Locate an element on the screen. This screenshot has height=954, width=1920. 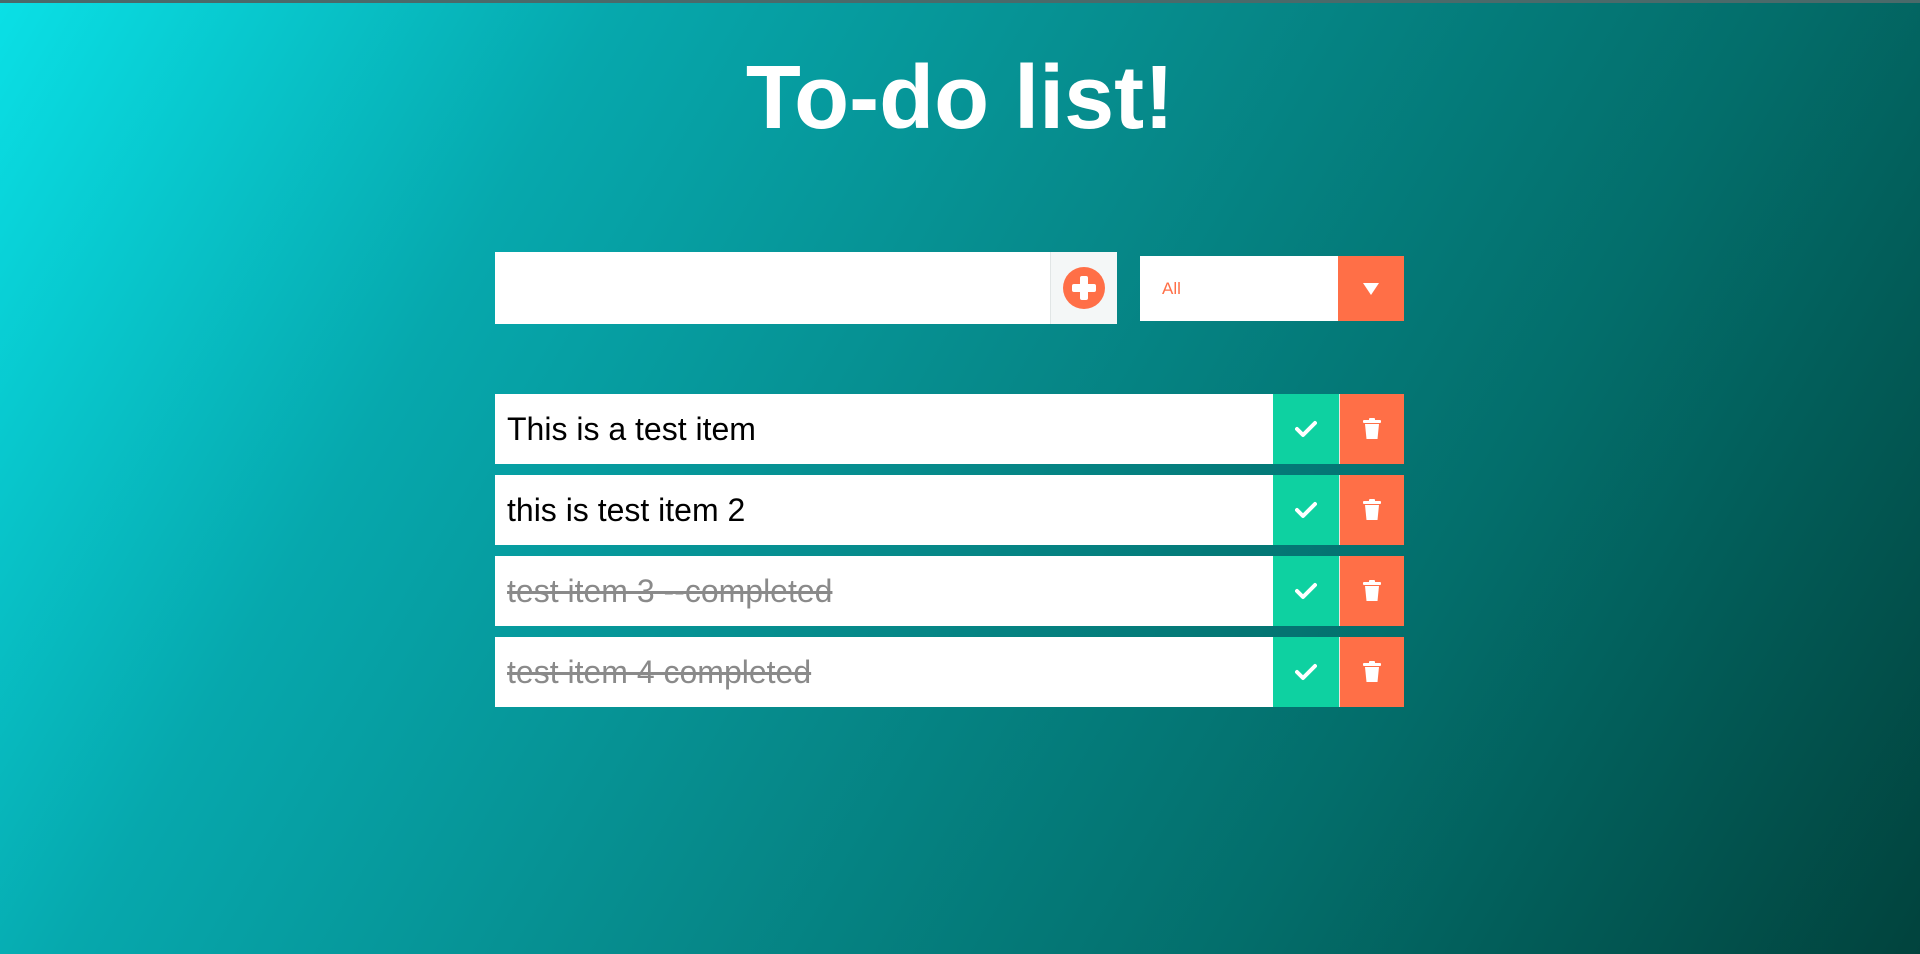
add-todo-form is located at coordinates (806, 288).